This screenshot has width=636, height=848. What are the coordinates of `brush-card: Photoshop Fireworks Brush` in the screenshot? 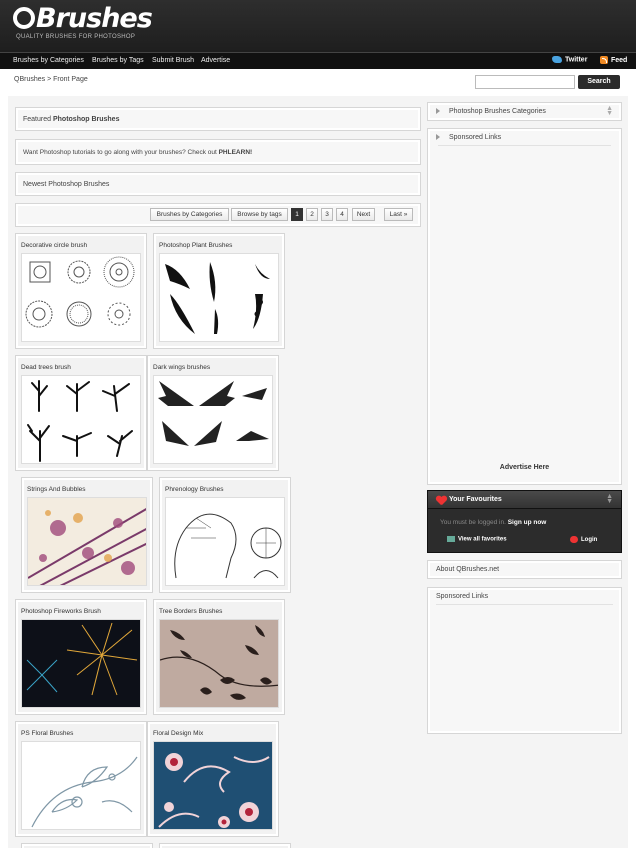 It's located at (81, 657).